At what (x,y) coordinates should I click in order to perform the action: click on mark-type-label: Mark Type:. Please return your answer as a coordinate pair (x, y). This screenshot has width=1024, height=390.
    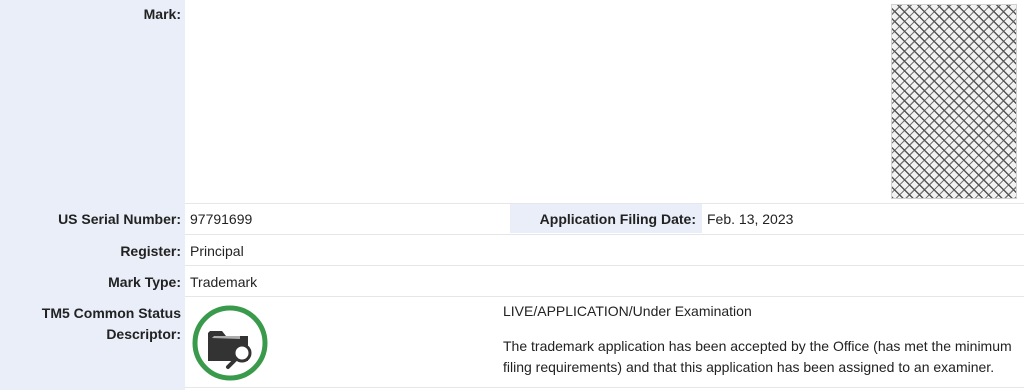
    Looking at the image, I should click on (144, 282).